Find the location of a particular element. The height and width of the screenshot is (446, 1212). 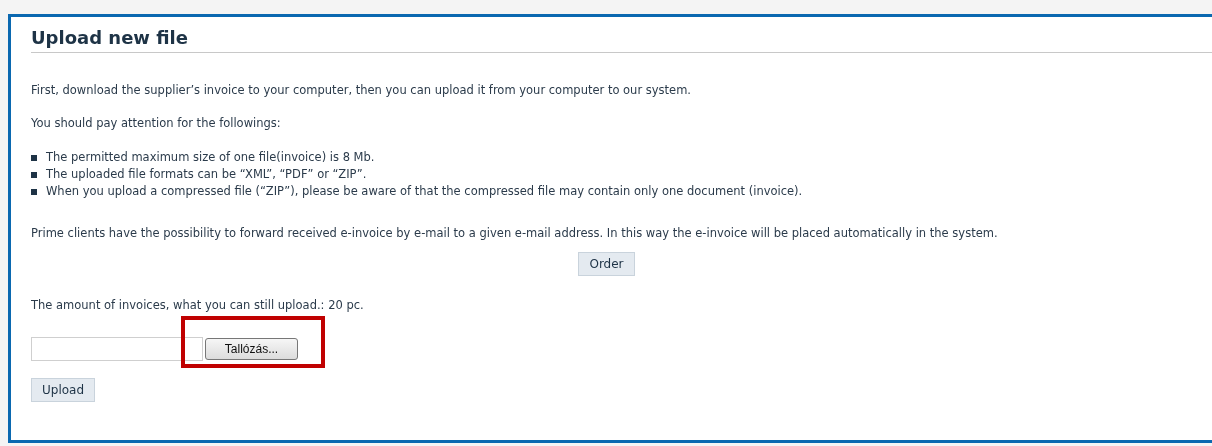

rule-text: When you upload a compressed file (“ZIP”), please be aware of that the compressed file may contain only one document (invoice). is located at coordinates (424, 191).